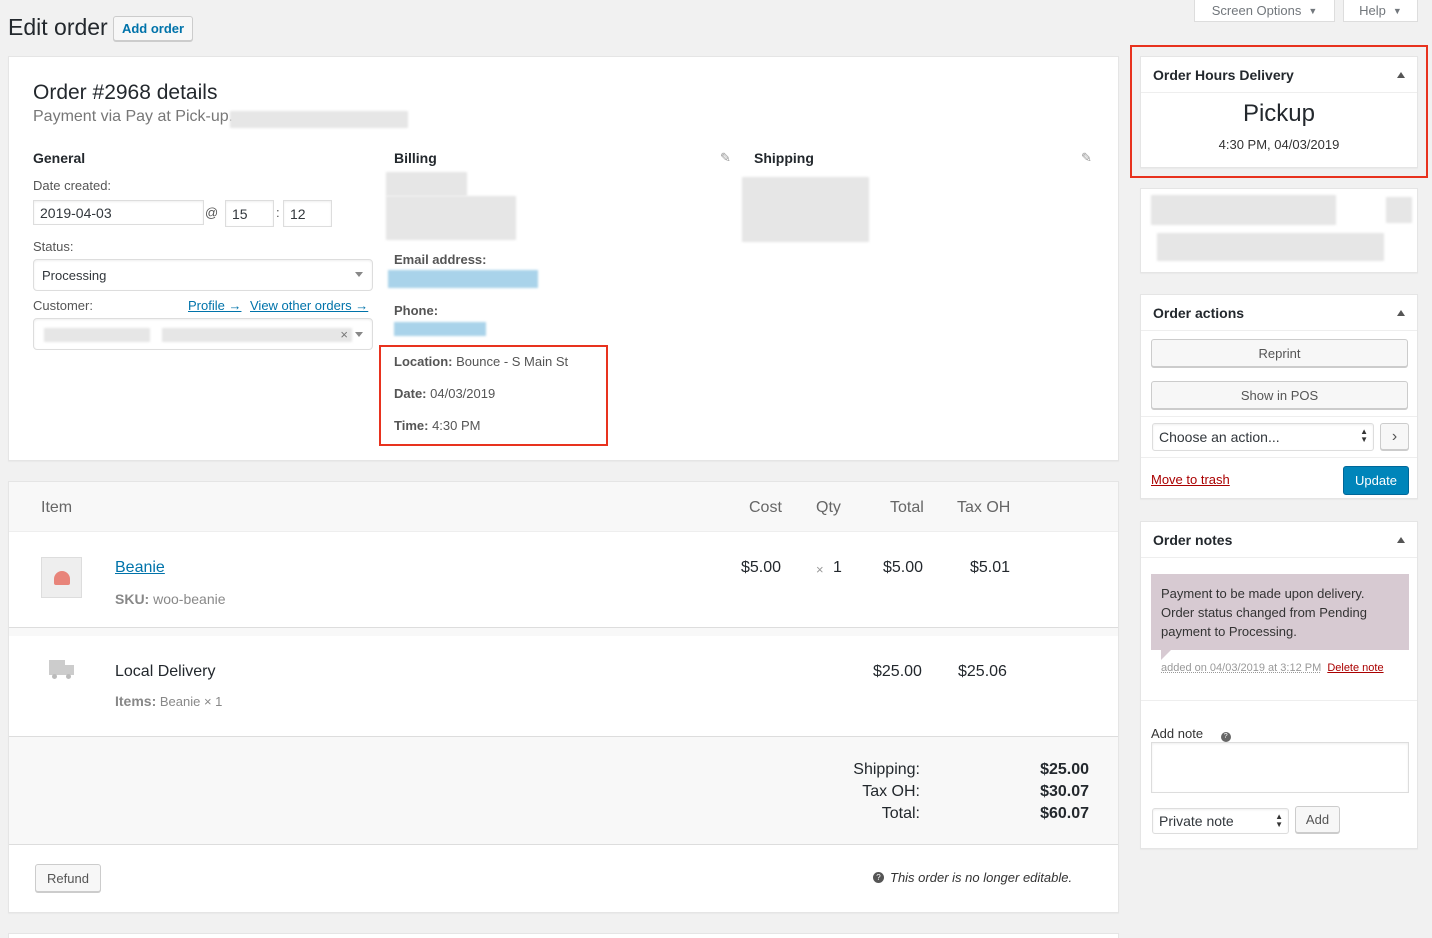  What do you see at coordinates (1280, 767) in the screenshot?
I see `note-textarea` at bounding box center [1280, 767].